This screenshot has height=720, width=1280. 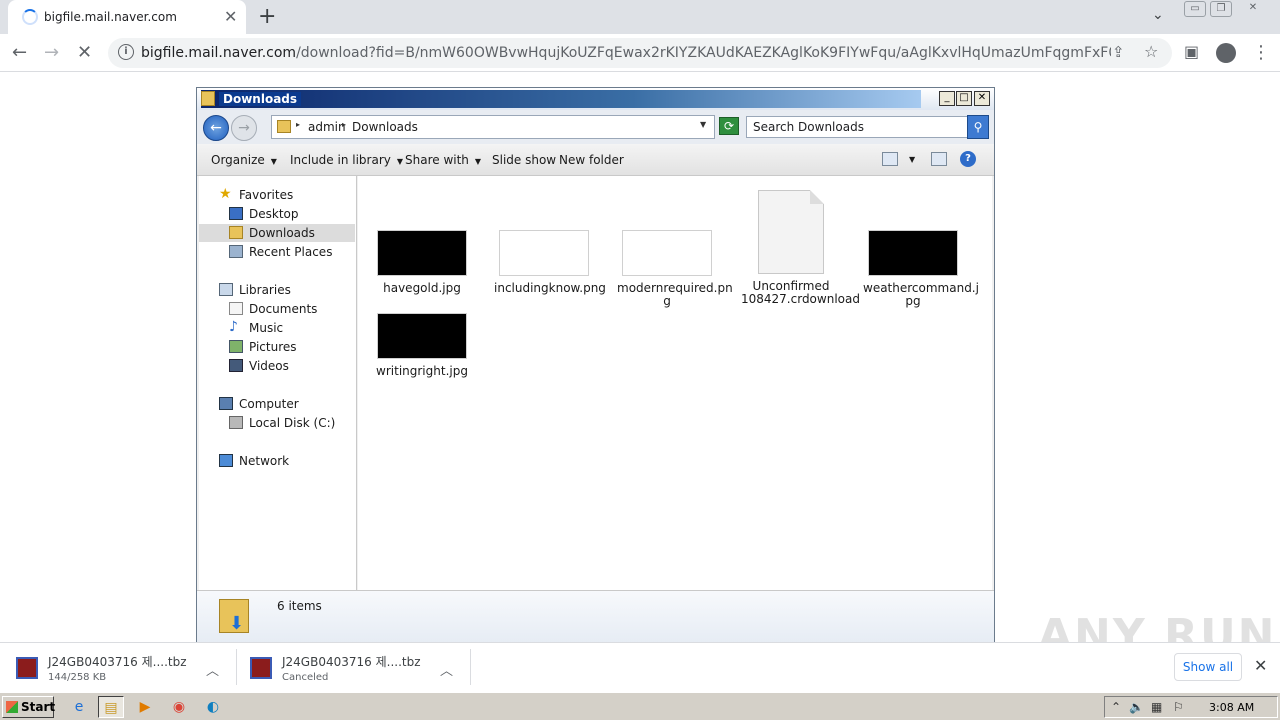 What do you see at coordinates (947, 98) in the screenshot?
I see `explorer-minimize-icon: _` at bounding box center [947, 98].